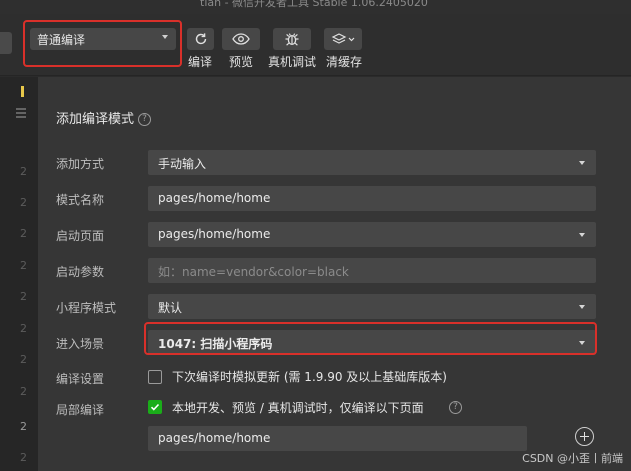 Image resolution: width=631 pixels, height=471 pixels. I want to click on start-page-value: pages/home/home, so click(214, 234).